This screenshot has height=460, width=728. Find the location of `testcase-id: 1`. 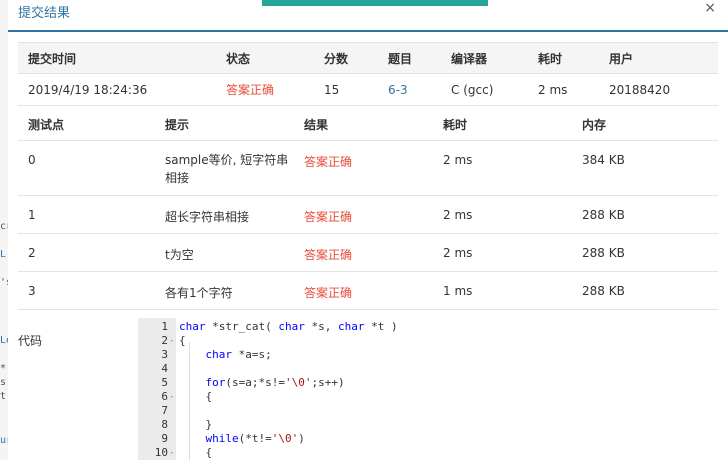

testcase-id: 1 is located at coordinates (32, 215).